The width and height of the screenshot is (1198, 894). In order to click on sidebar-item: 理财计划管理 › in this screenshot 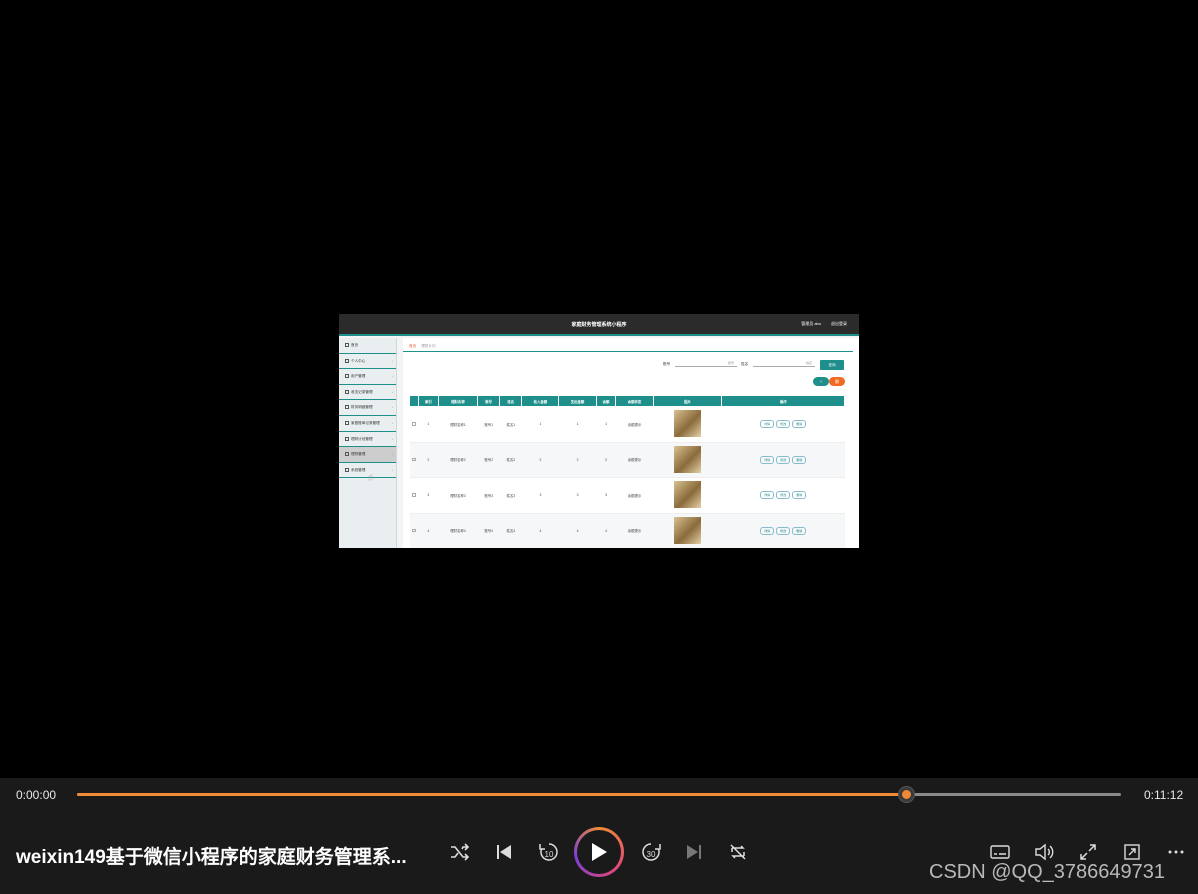, I will do `click(367, 440)`.